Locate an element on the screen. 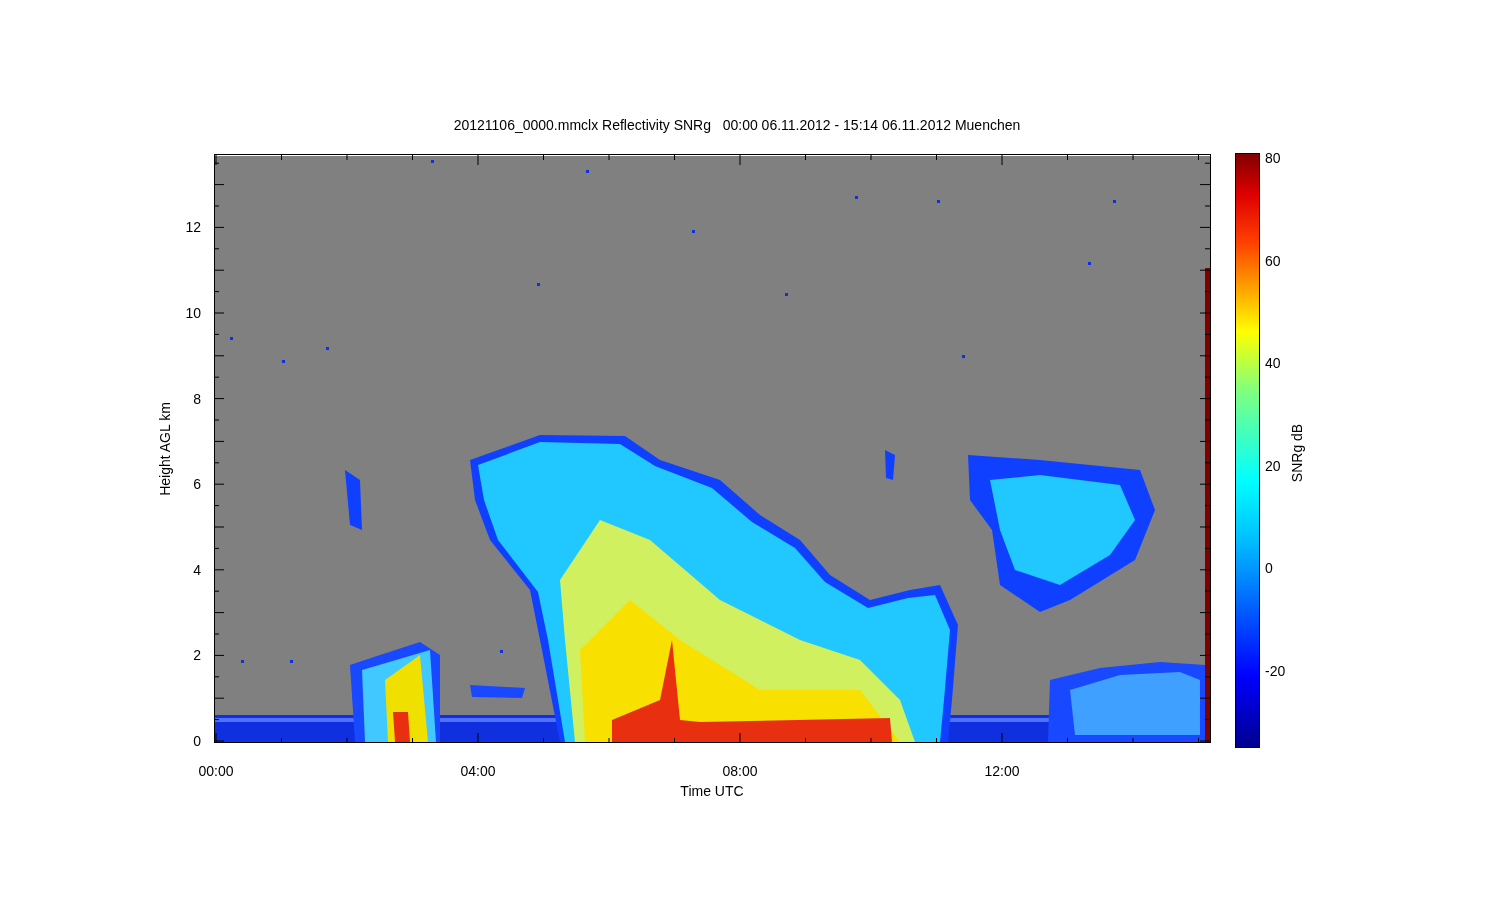 This screenshot has width=1500, height=900. y-tick-label: 2 is located at coordinates (197, 655).